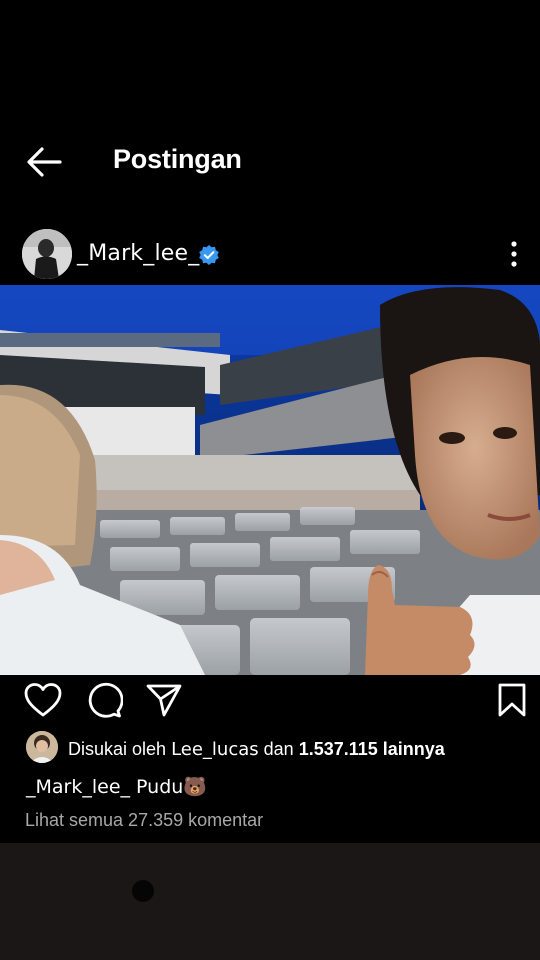 This screenshot has height=960, width=540. What do you see at coordinates (215, 749) in the screenshot?
I see `liker-username: Lee_lucas` at bounding box center [215, 749].